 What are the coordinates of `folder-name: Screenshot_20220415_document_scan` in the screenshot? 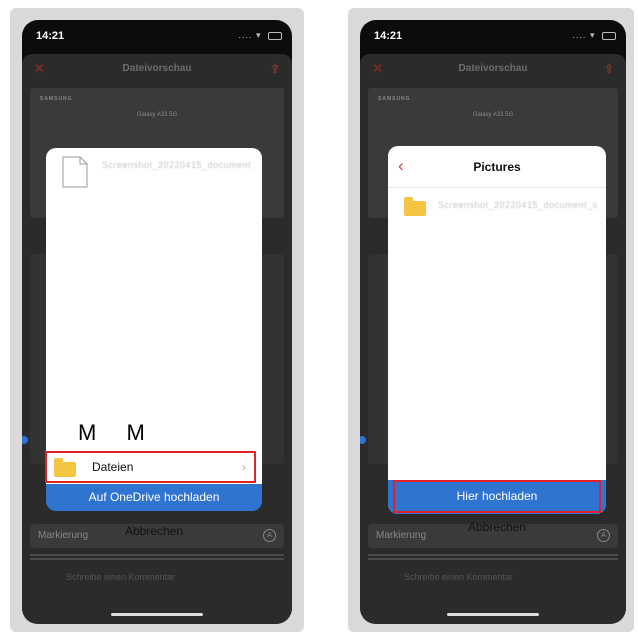 It's located at (518, 205).